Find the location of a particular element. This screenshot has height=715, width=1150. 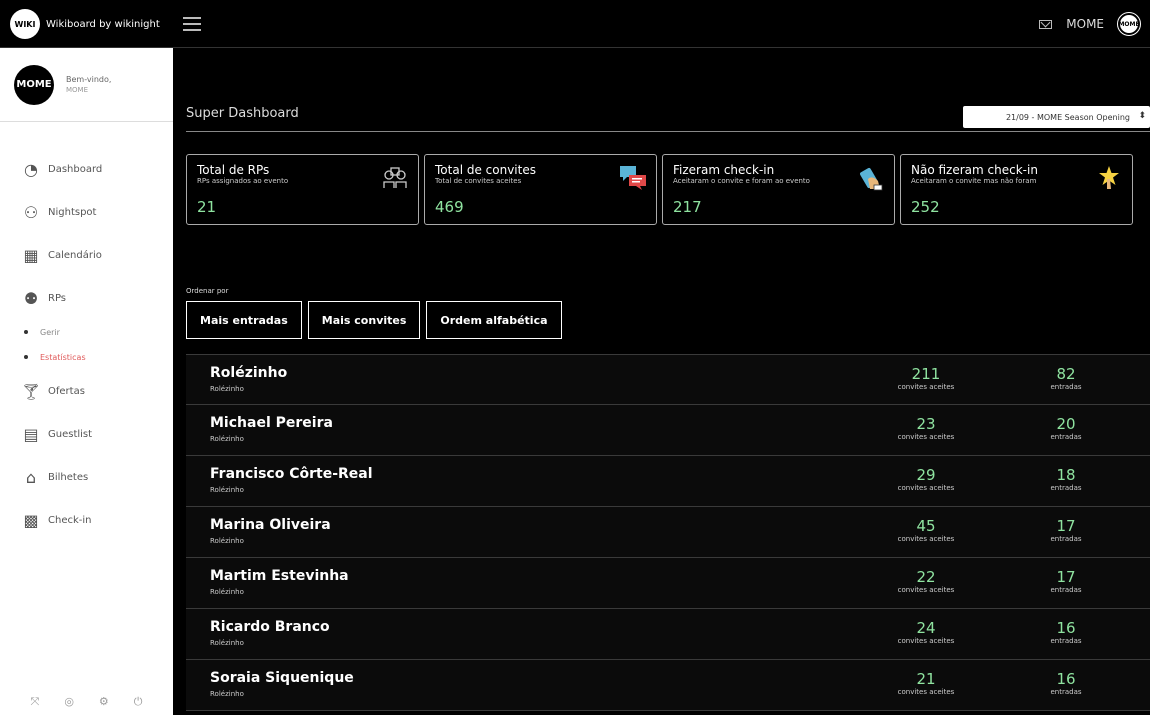

sidebar-item-label: Dashboard is located at coordinates (75, 169).